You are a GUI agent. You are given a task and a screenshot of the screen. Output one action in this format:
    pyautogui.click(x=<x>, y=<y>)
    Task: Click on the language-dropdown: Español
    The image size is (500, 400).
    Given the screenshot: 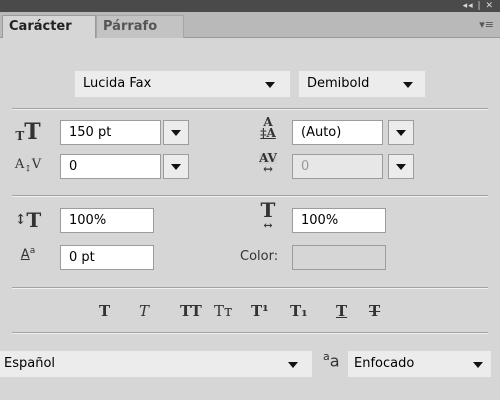 What is the action you would take?
    pyautogui.click(x=156, y=364)
    